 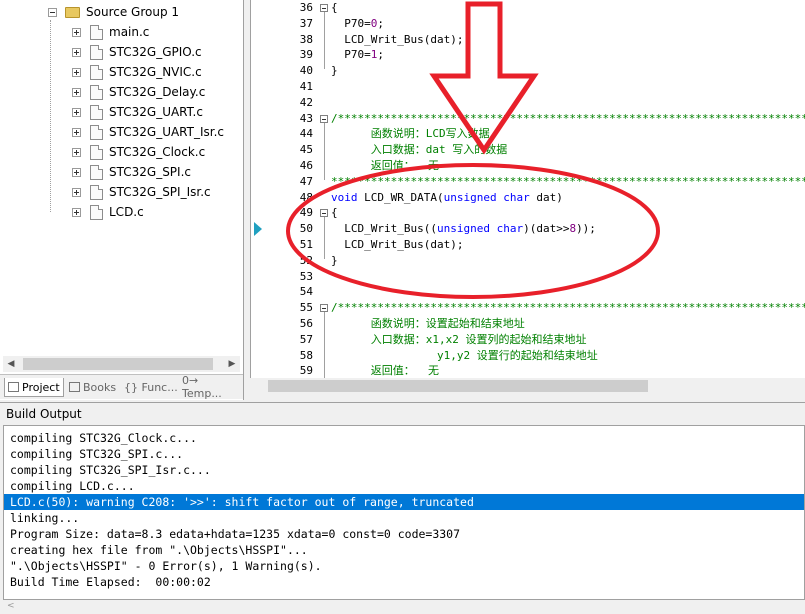 I want to click on build-horizontal-scrollbar: <, so click(x=404, y=607).